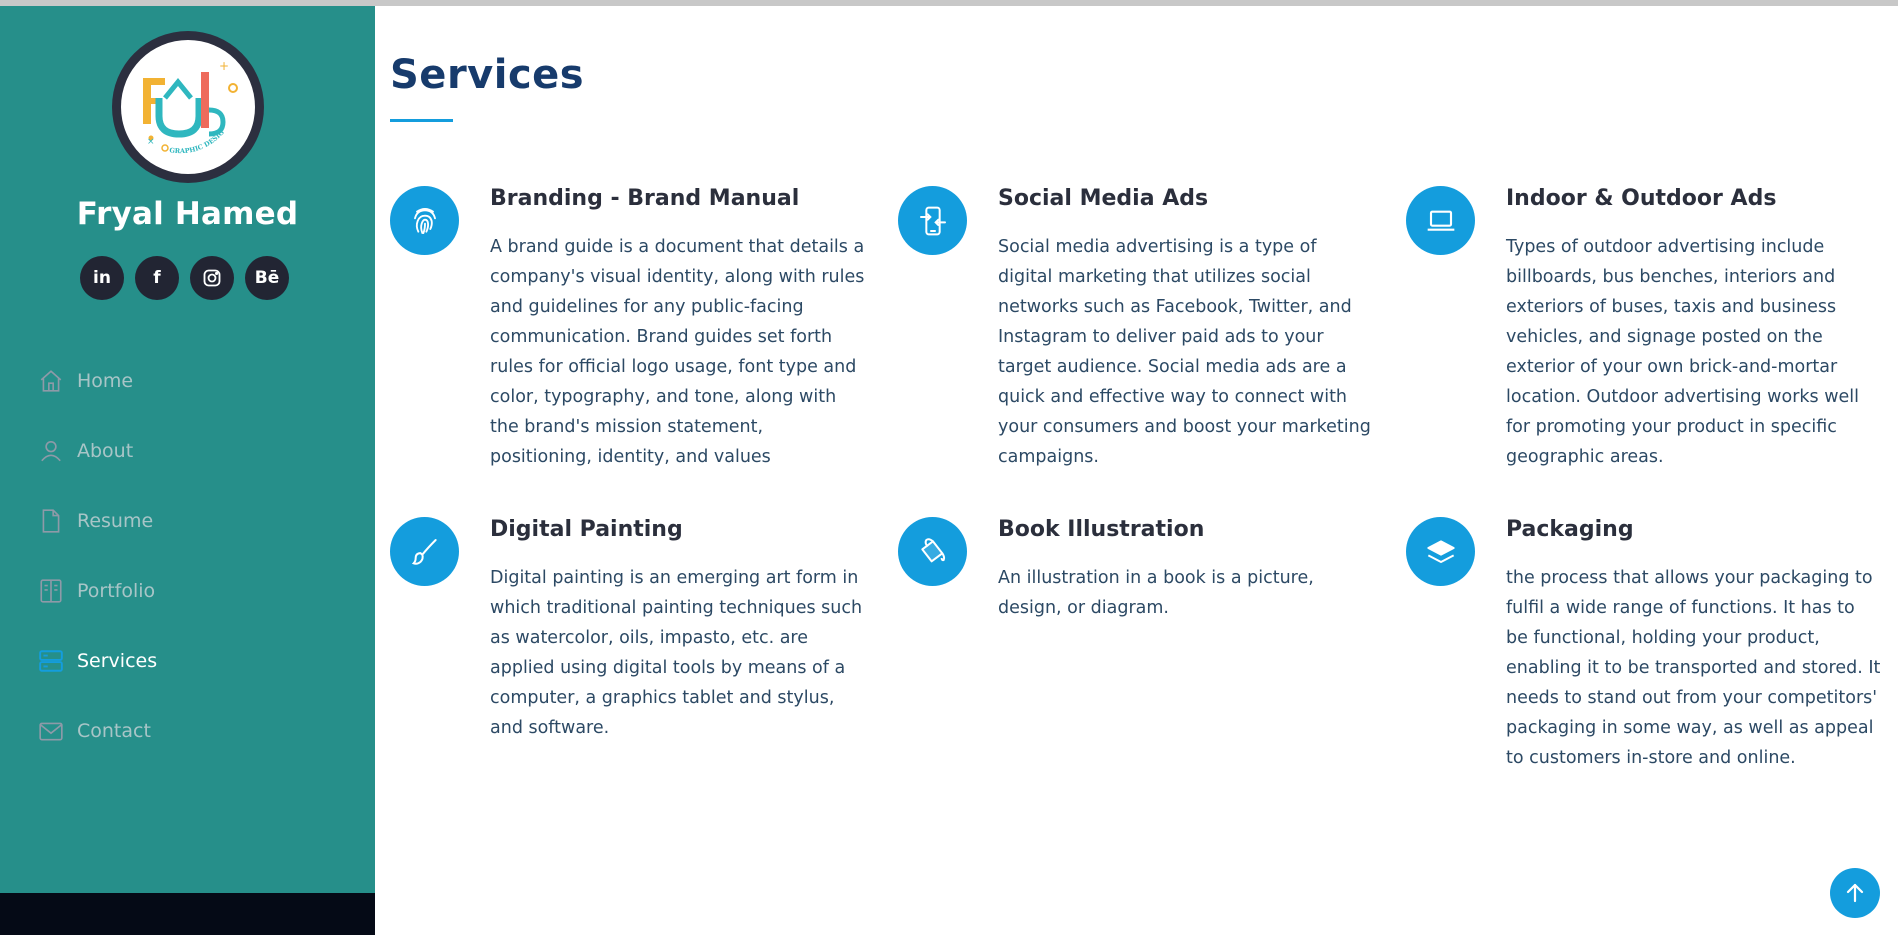 The image size is (1898, 935). I want to click on nav-item-resume: Resume, so click(97, 521).